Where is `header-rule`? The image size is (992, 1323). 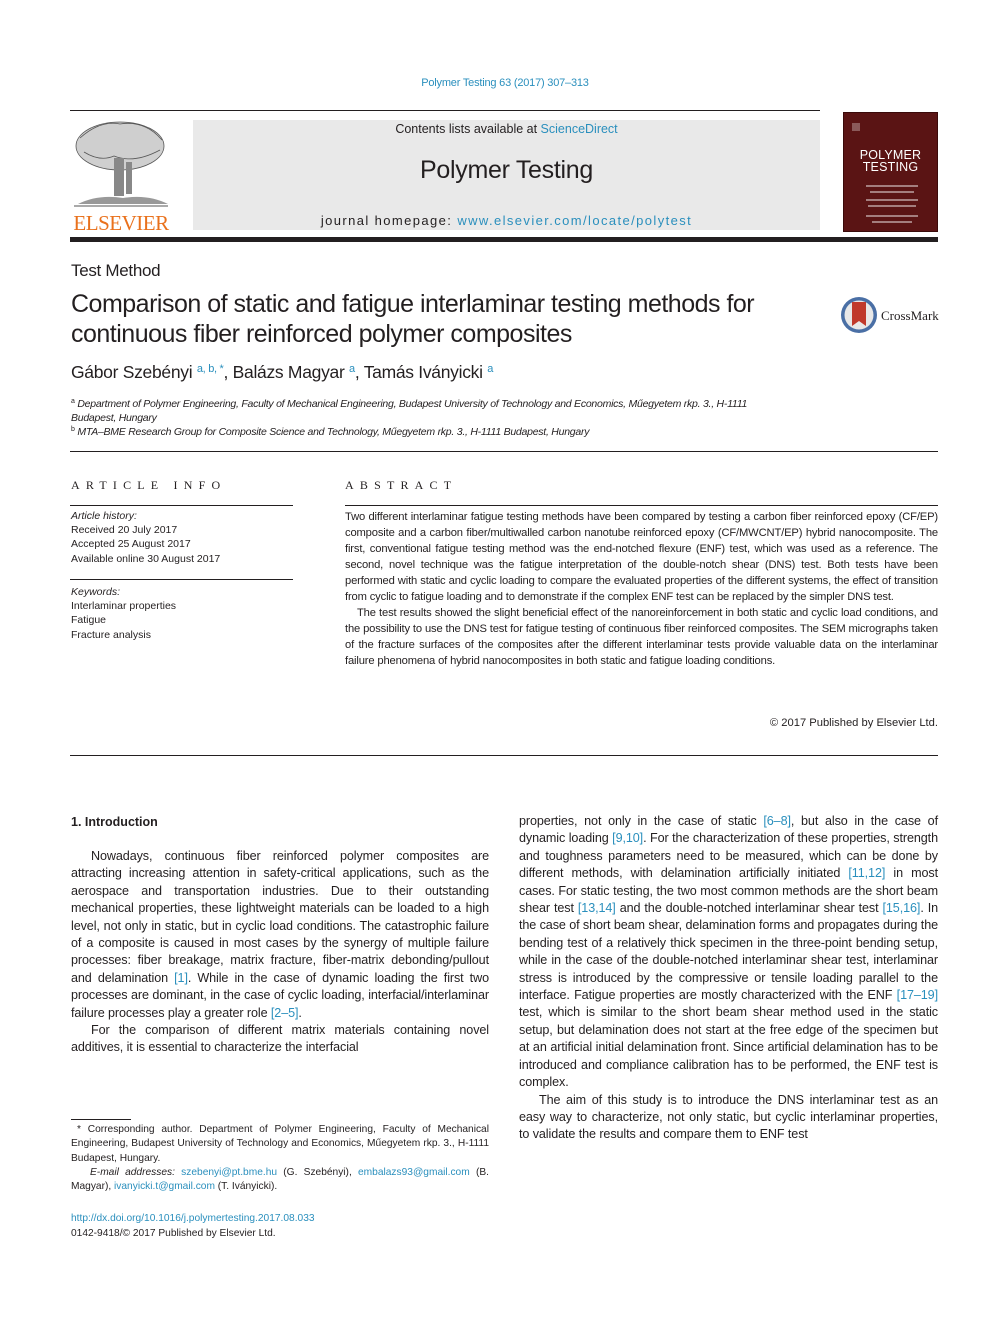
header-rule is located at coordinates (445, 110).